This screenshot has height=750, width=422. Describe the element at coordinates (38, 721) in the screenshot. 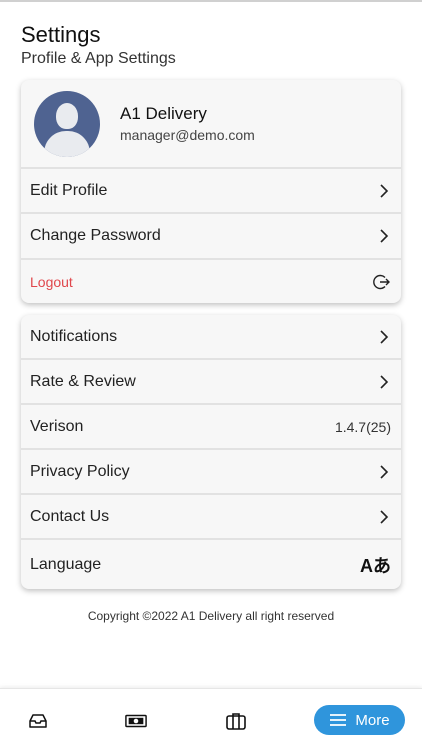

I see `inbox-icon` at that location.